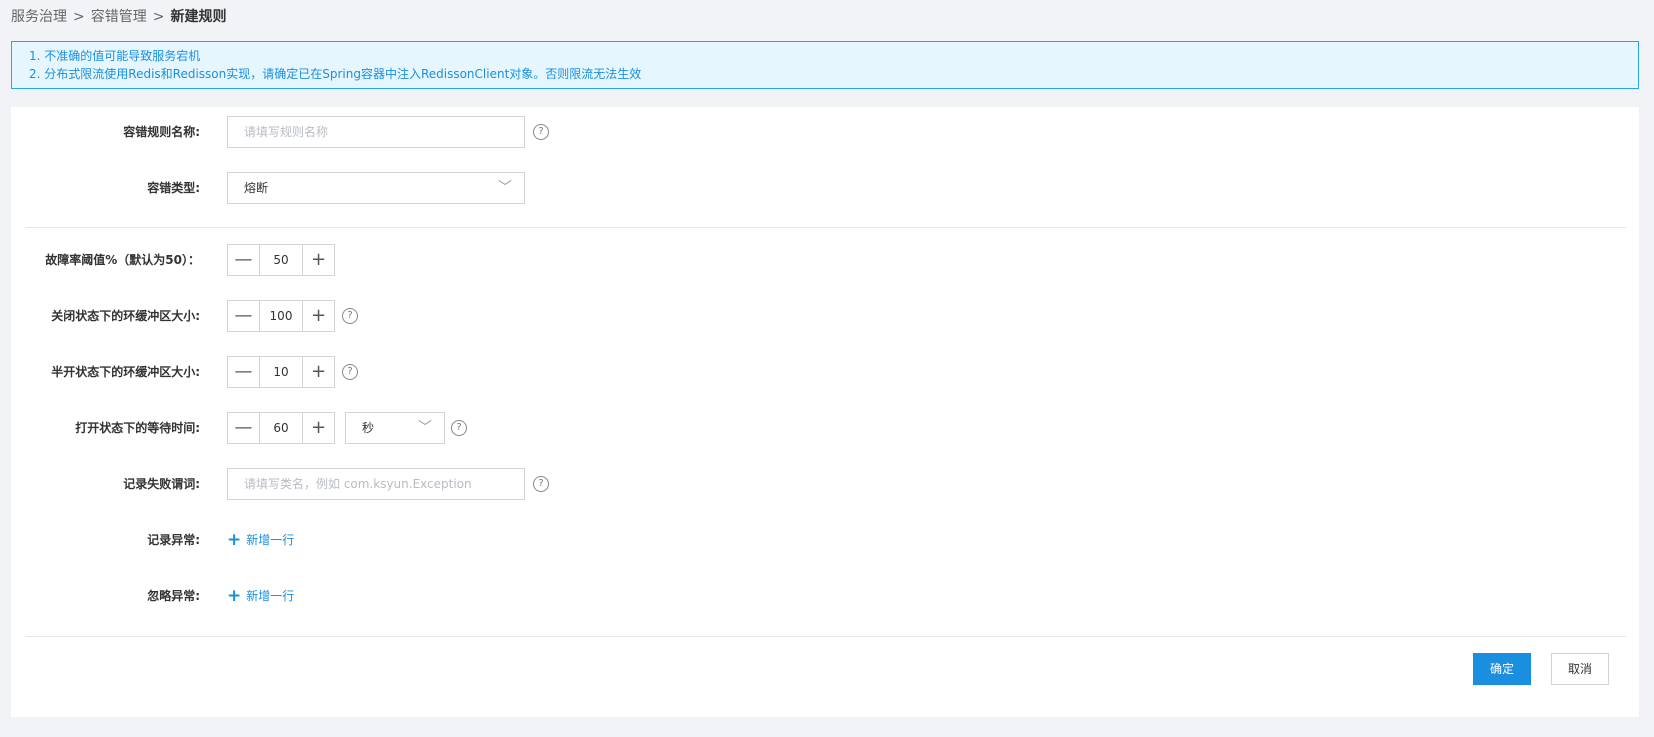 This screenshot has height=737, width=1654. What do you see at coordinates (173, 188) in the screenshot?
I see `fault-type-label: 容错类型:` at bounding box center [173, 188].